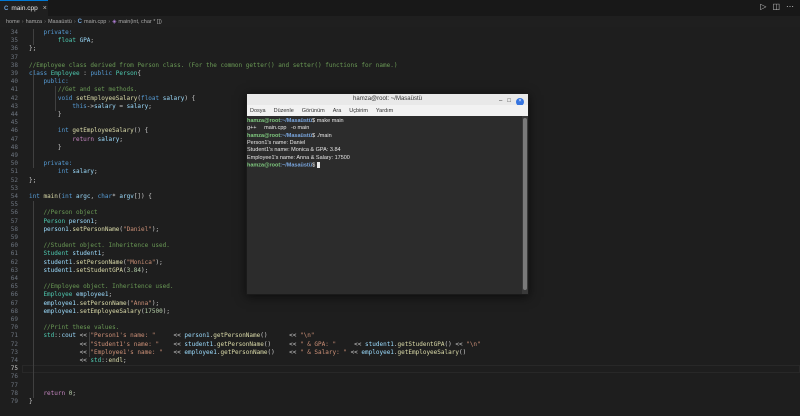 Image resolution: width=800 pixels, height=416 pixels. What do you see at coordinates (101, 287) in the screenshot?
I see `code-text: //Employee object. Inheritence used.` at bounding box center [101, 287].